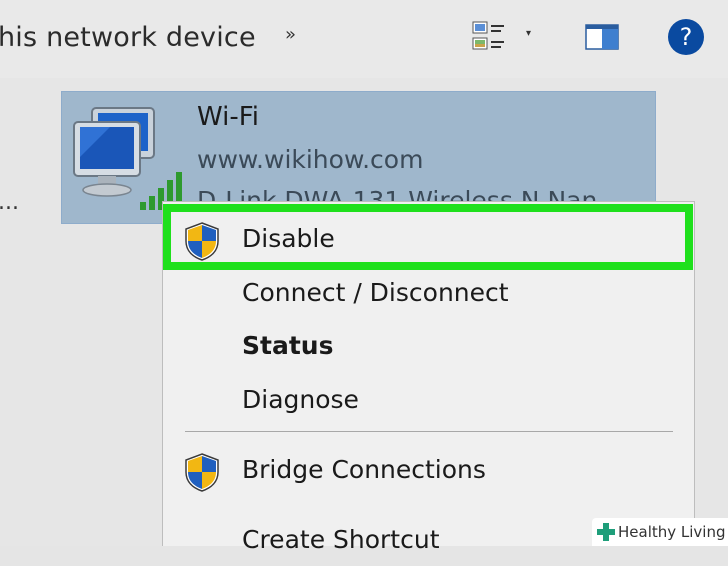 The image size is (728, 566). Describe the element at coordinates (290, 34) in the screenshot. I see `more-commands-chevron: »` at that location.